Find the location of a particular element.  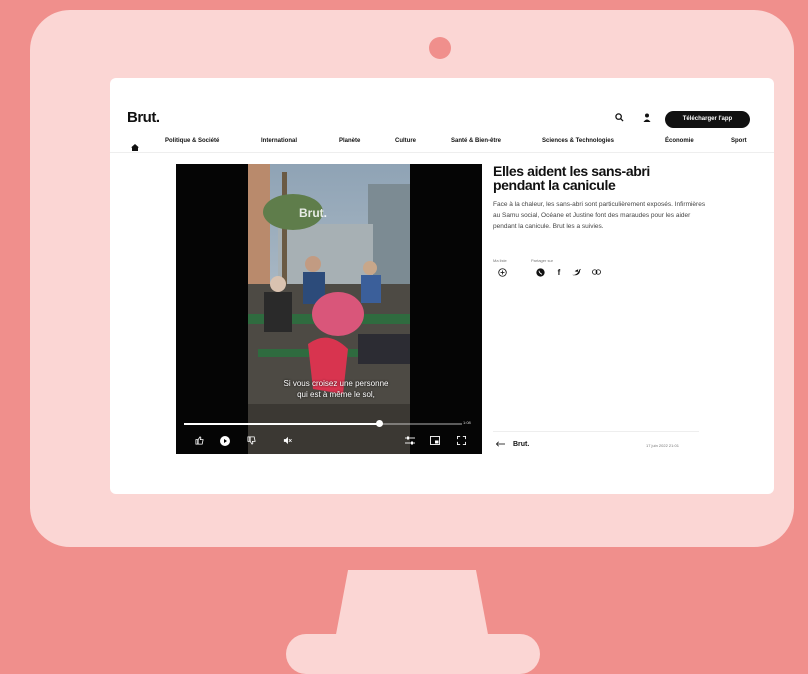

subtitle-line-1: Si vous croisez une personne is located at coordinates (336, 383).